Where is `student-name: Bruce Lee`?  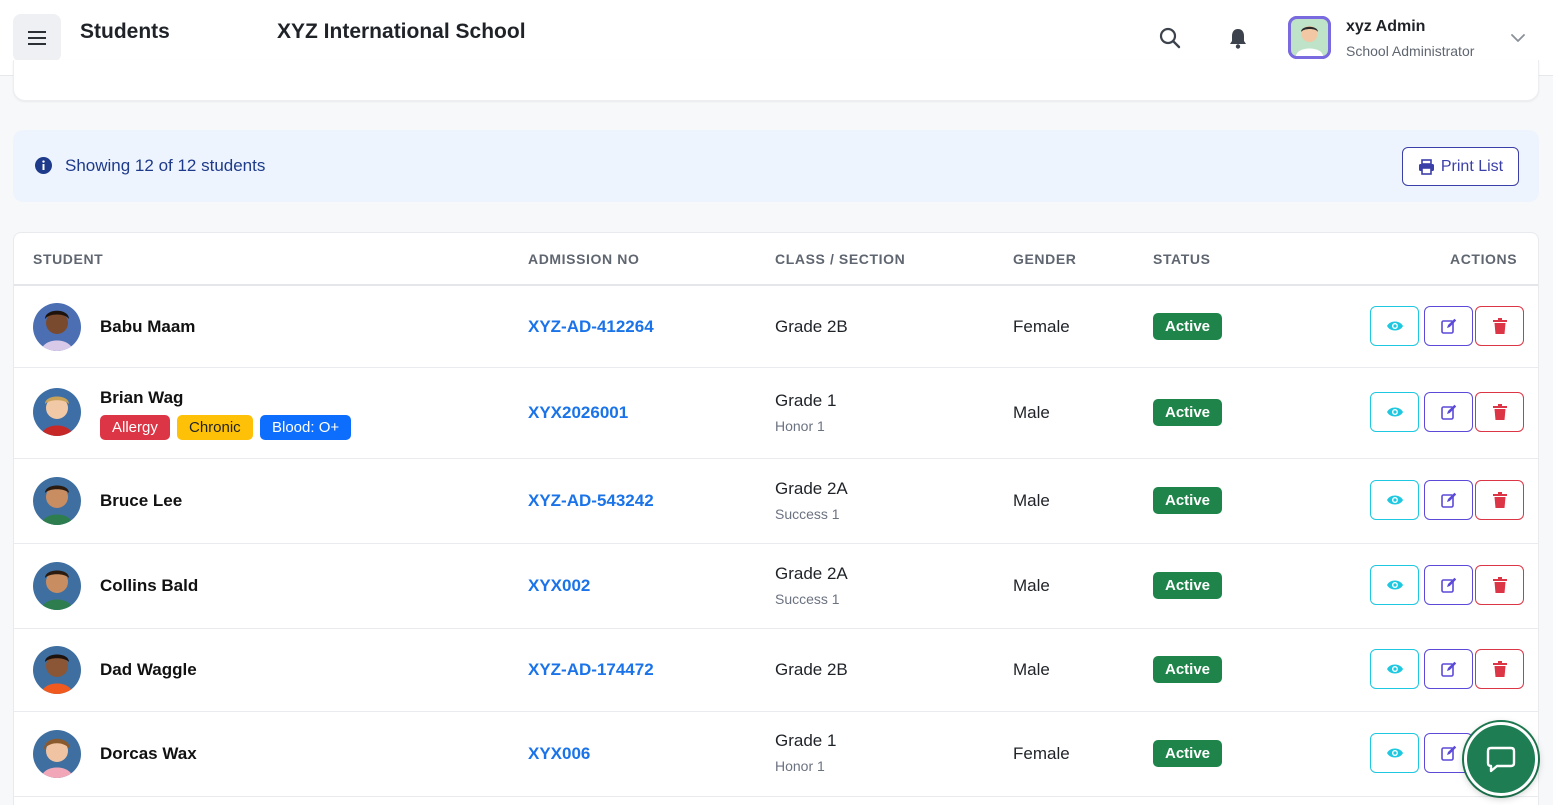 student-name: Bruce Lee is located at coordinates (141, 501).